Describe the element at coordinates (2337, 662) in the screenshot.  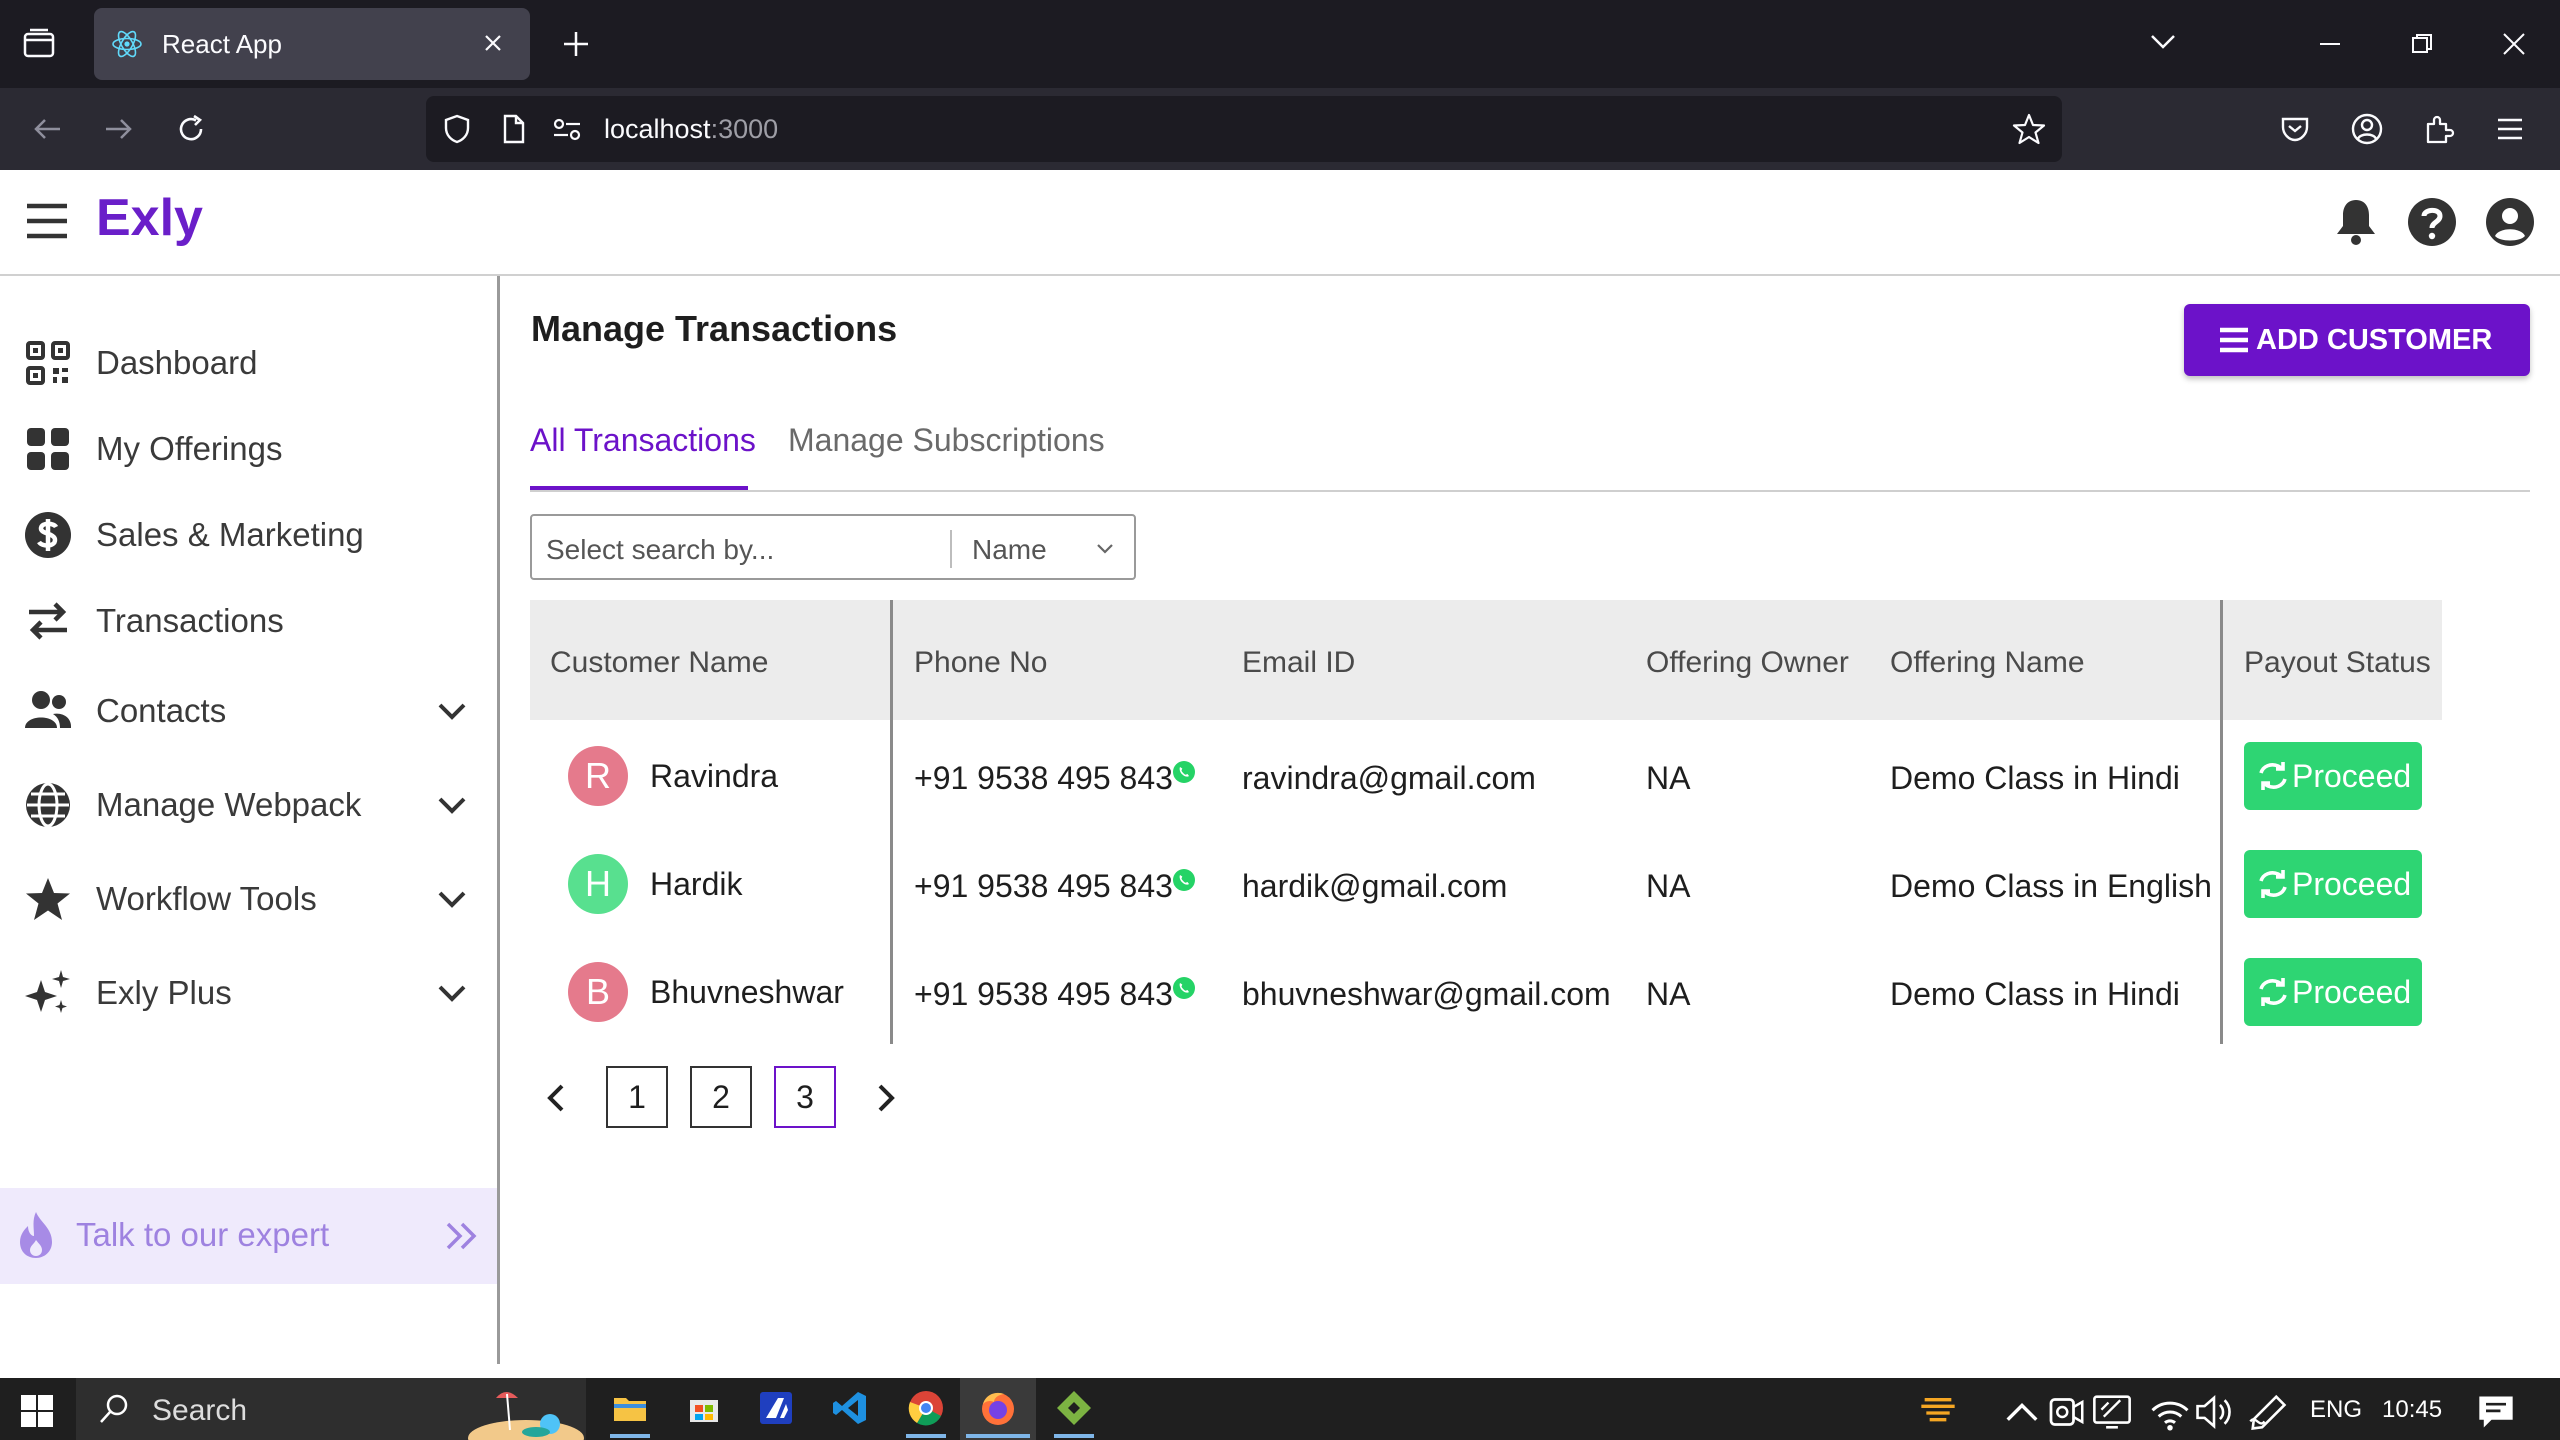
I see `column-header: Payout Status` at that location.